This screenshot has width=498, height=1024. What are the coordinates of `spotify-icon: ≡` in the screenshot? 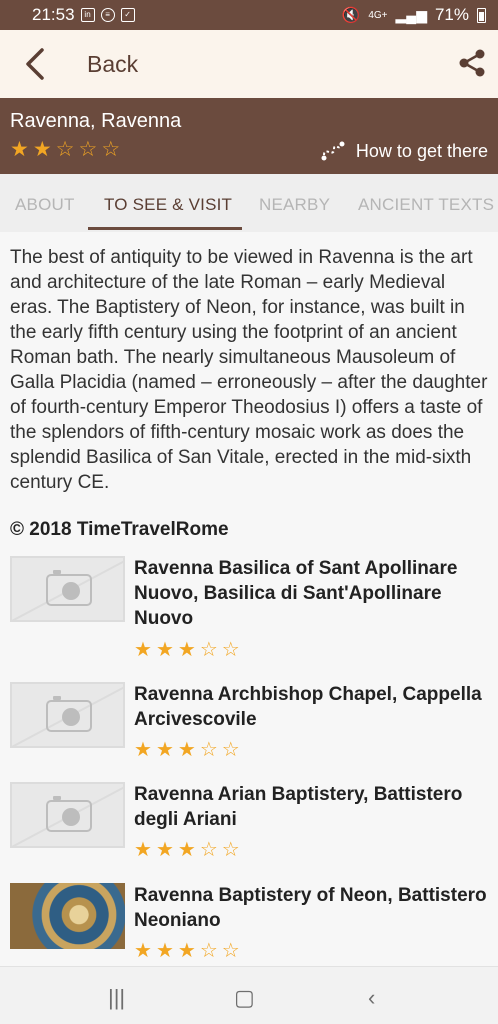 It's located at (107, 15).